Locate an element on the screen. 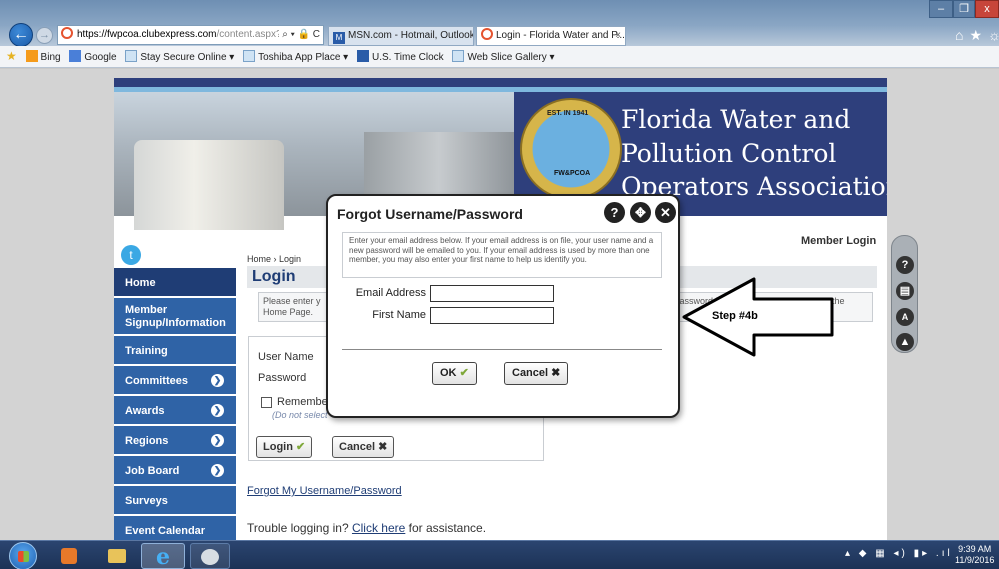  sidebar-item-label: Awards is located at coordinates (145, 411).